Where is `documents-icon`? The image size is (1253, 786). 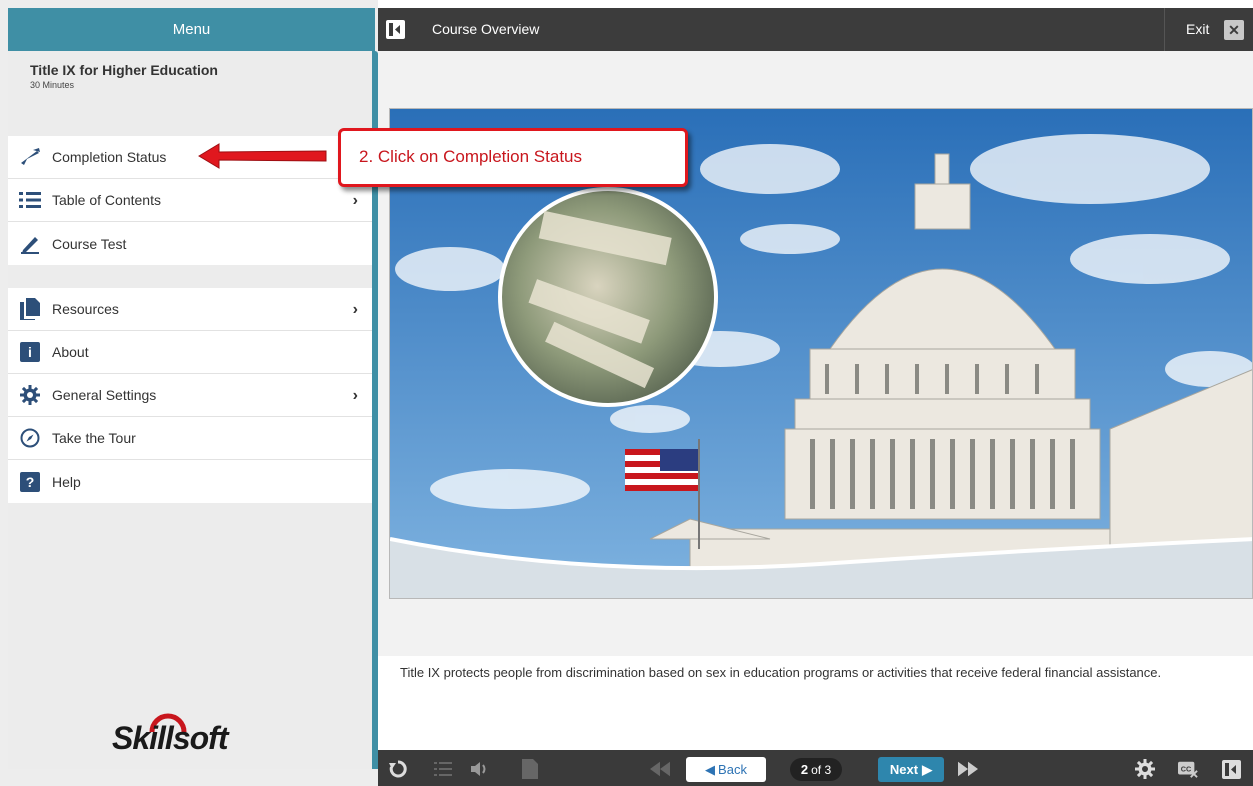
documents-icon is located at coordinates (30, 309).